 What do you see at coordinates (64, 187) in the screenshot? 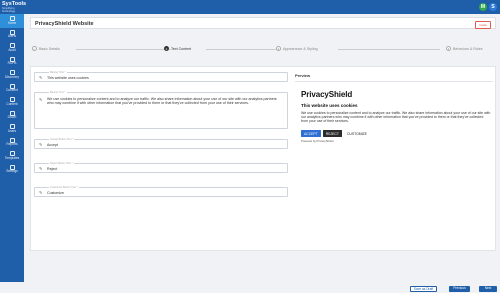
I see `field-label: Customize Button Text *` at bounding box center [64, 187].